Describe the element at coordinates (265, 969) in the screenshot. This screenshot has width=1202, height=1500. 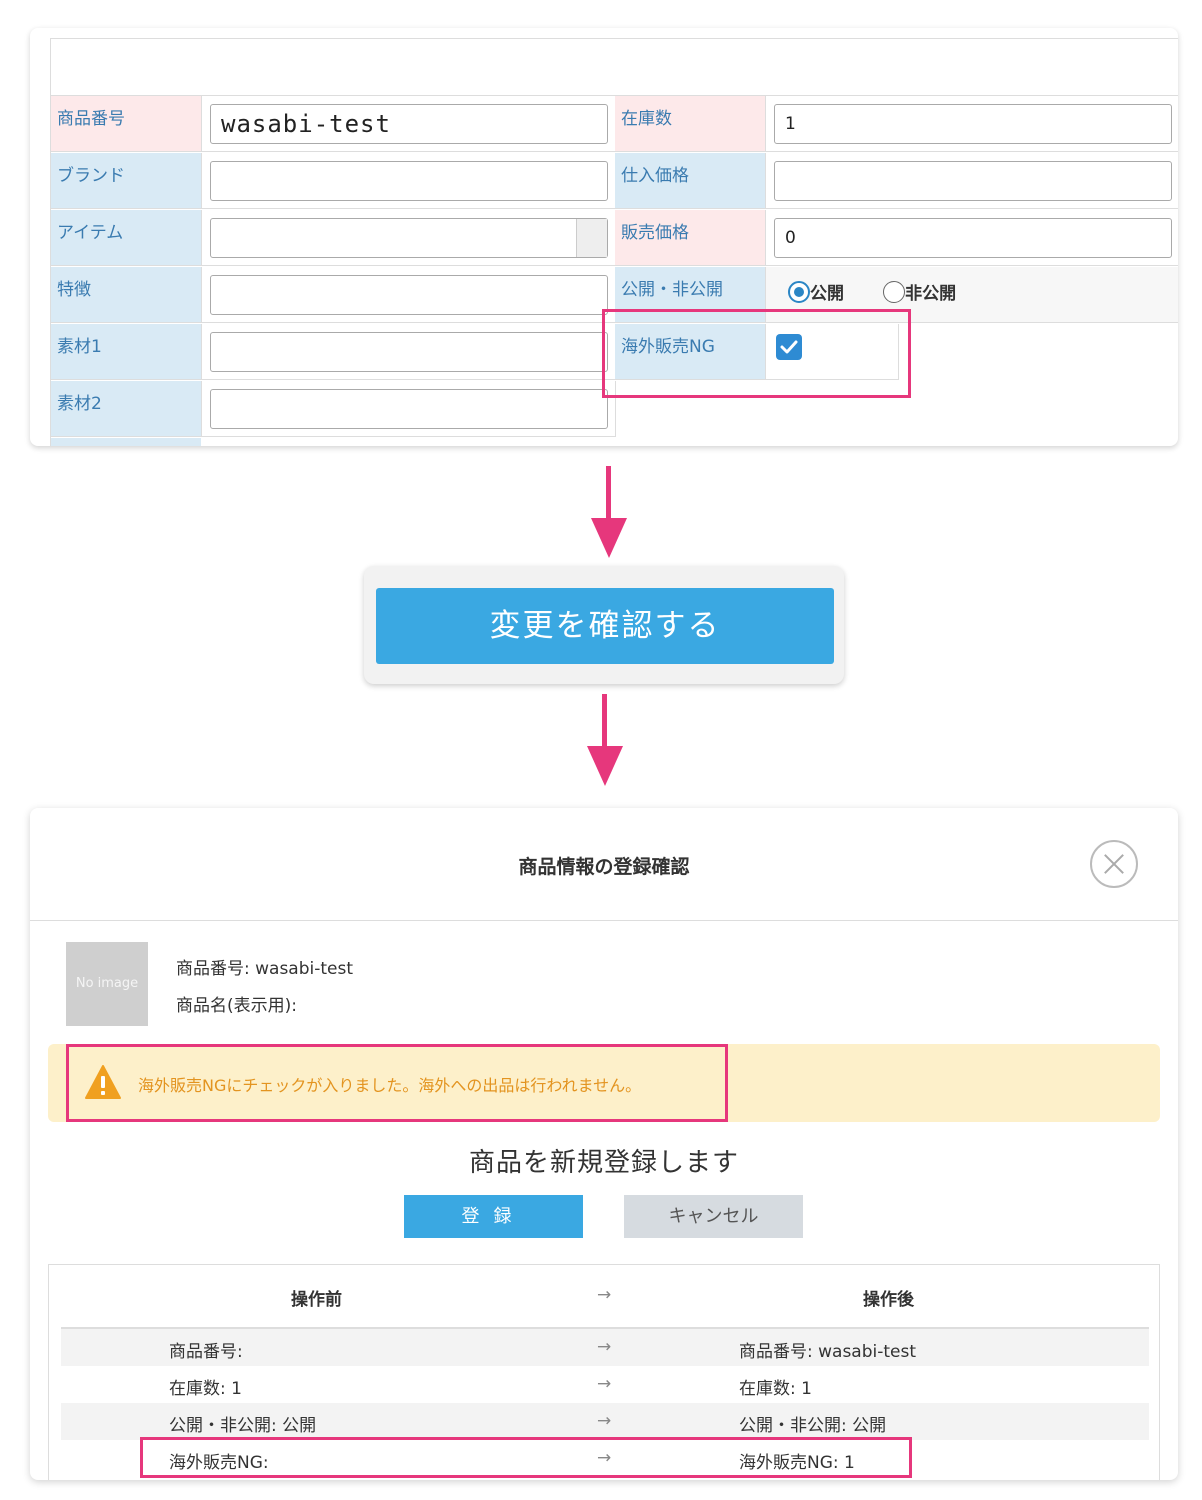
I see `product-number-text: 商品番号: wasabi-test` at that location.